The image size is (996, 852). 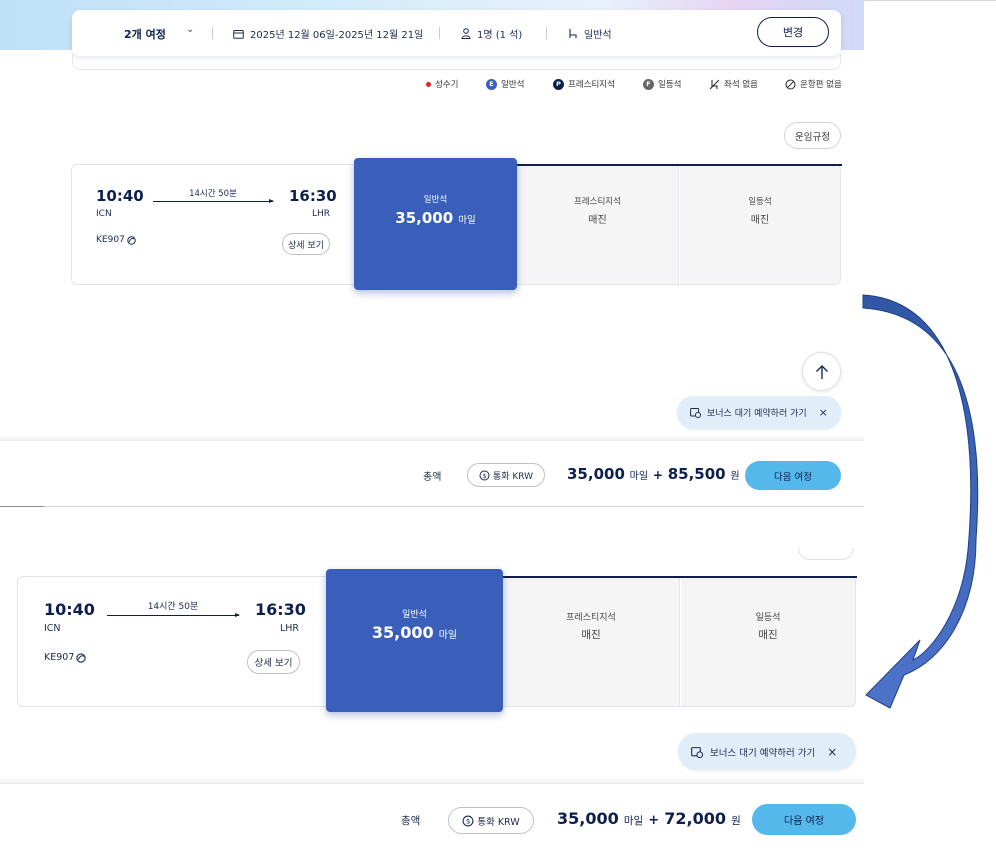 I want to click on annotation-arrow-icon, so click(x=920, y=501).